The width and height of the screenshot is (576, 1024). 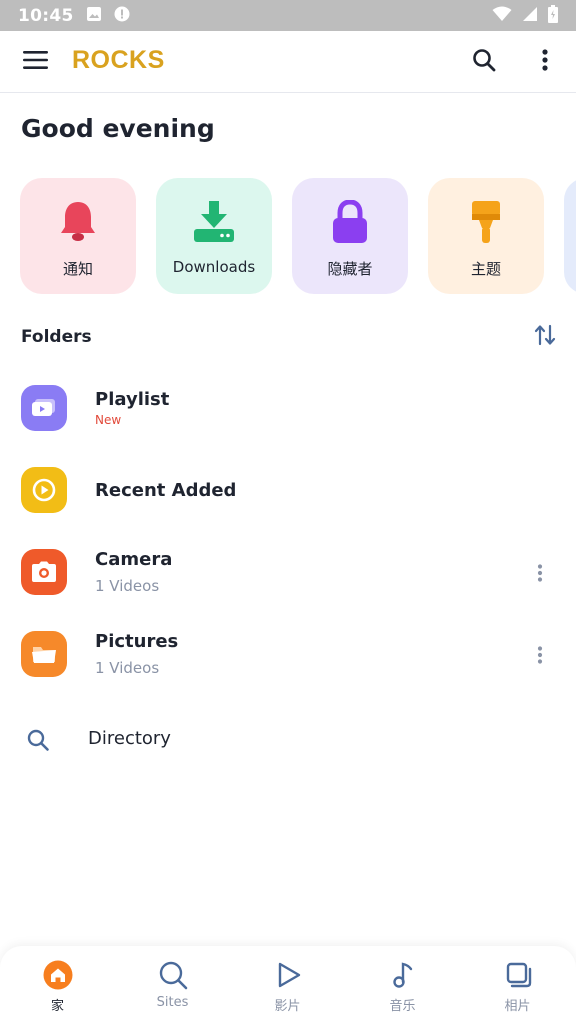 What do you see at coordinates (518, 975) in the screenshot?
I see `photos-icon` at bounding box center [518, 975].